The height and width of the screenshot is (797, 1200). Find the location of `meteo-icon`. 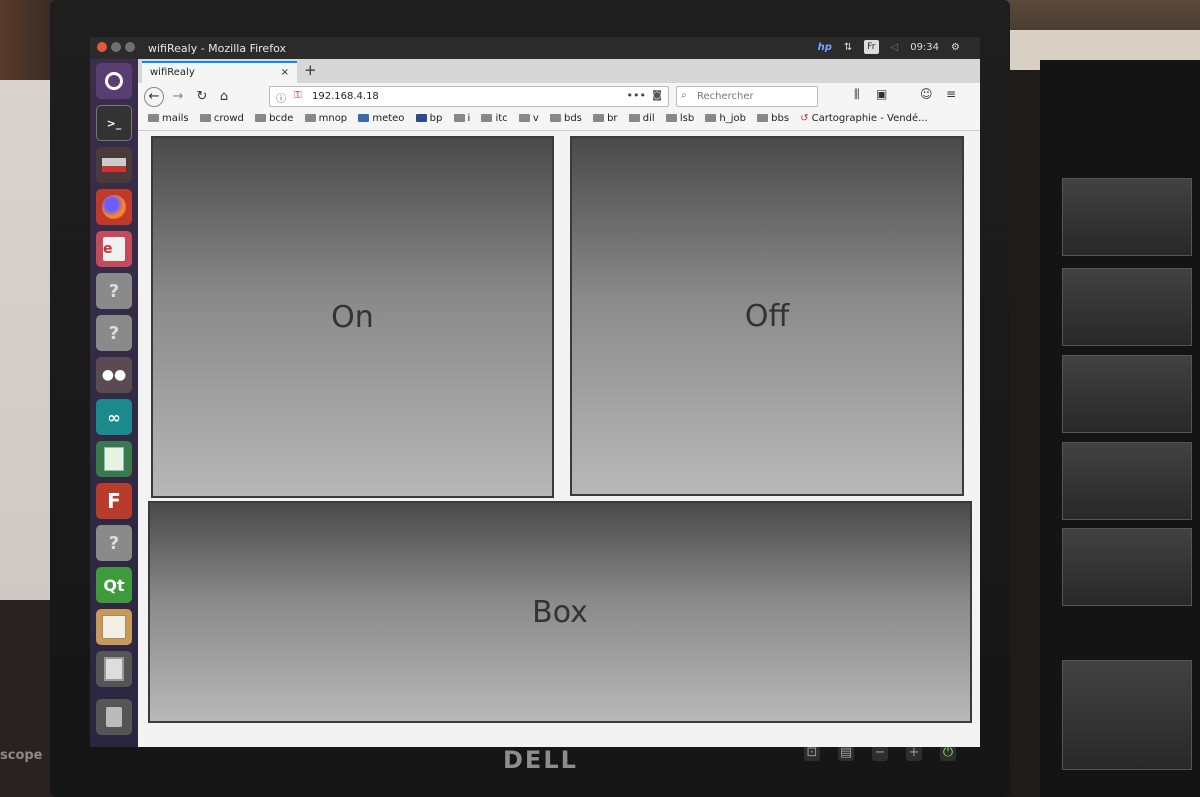

meteo-icon is located at coordinates (364, 118).